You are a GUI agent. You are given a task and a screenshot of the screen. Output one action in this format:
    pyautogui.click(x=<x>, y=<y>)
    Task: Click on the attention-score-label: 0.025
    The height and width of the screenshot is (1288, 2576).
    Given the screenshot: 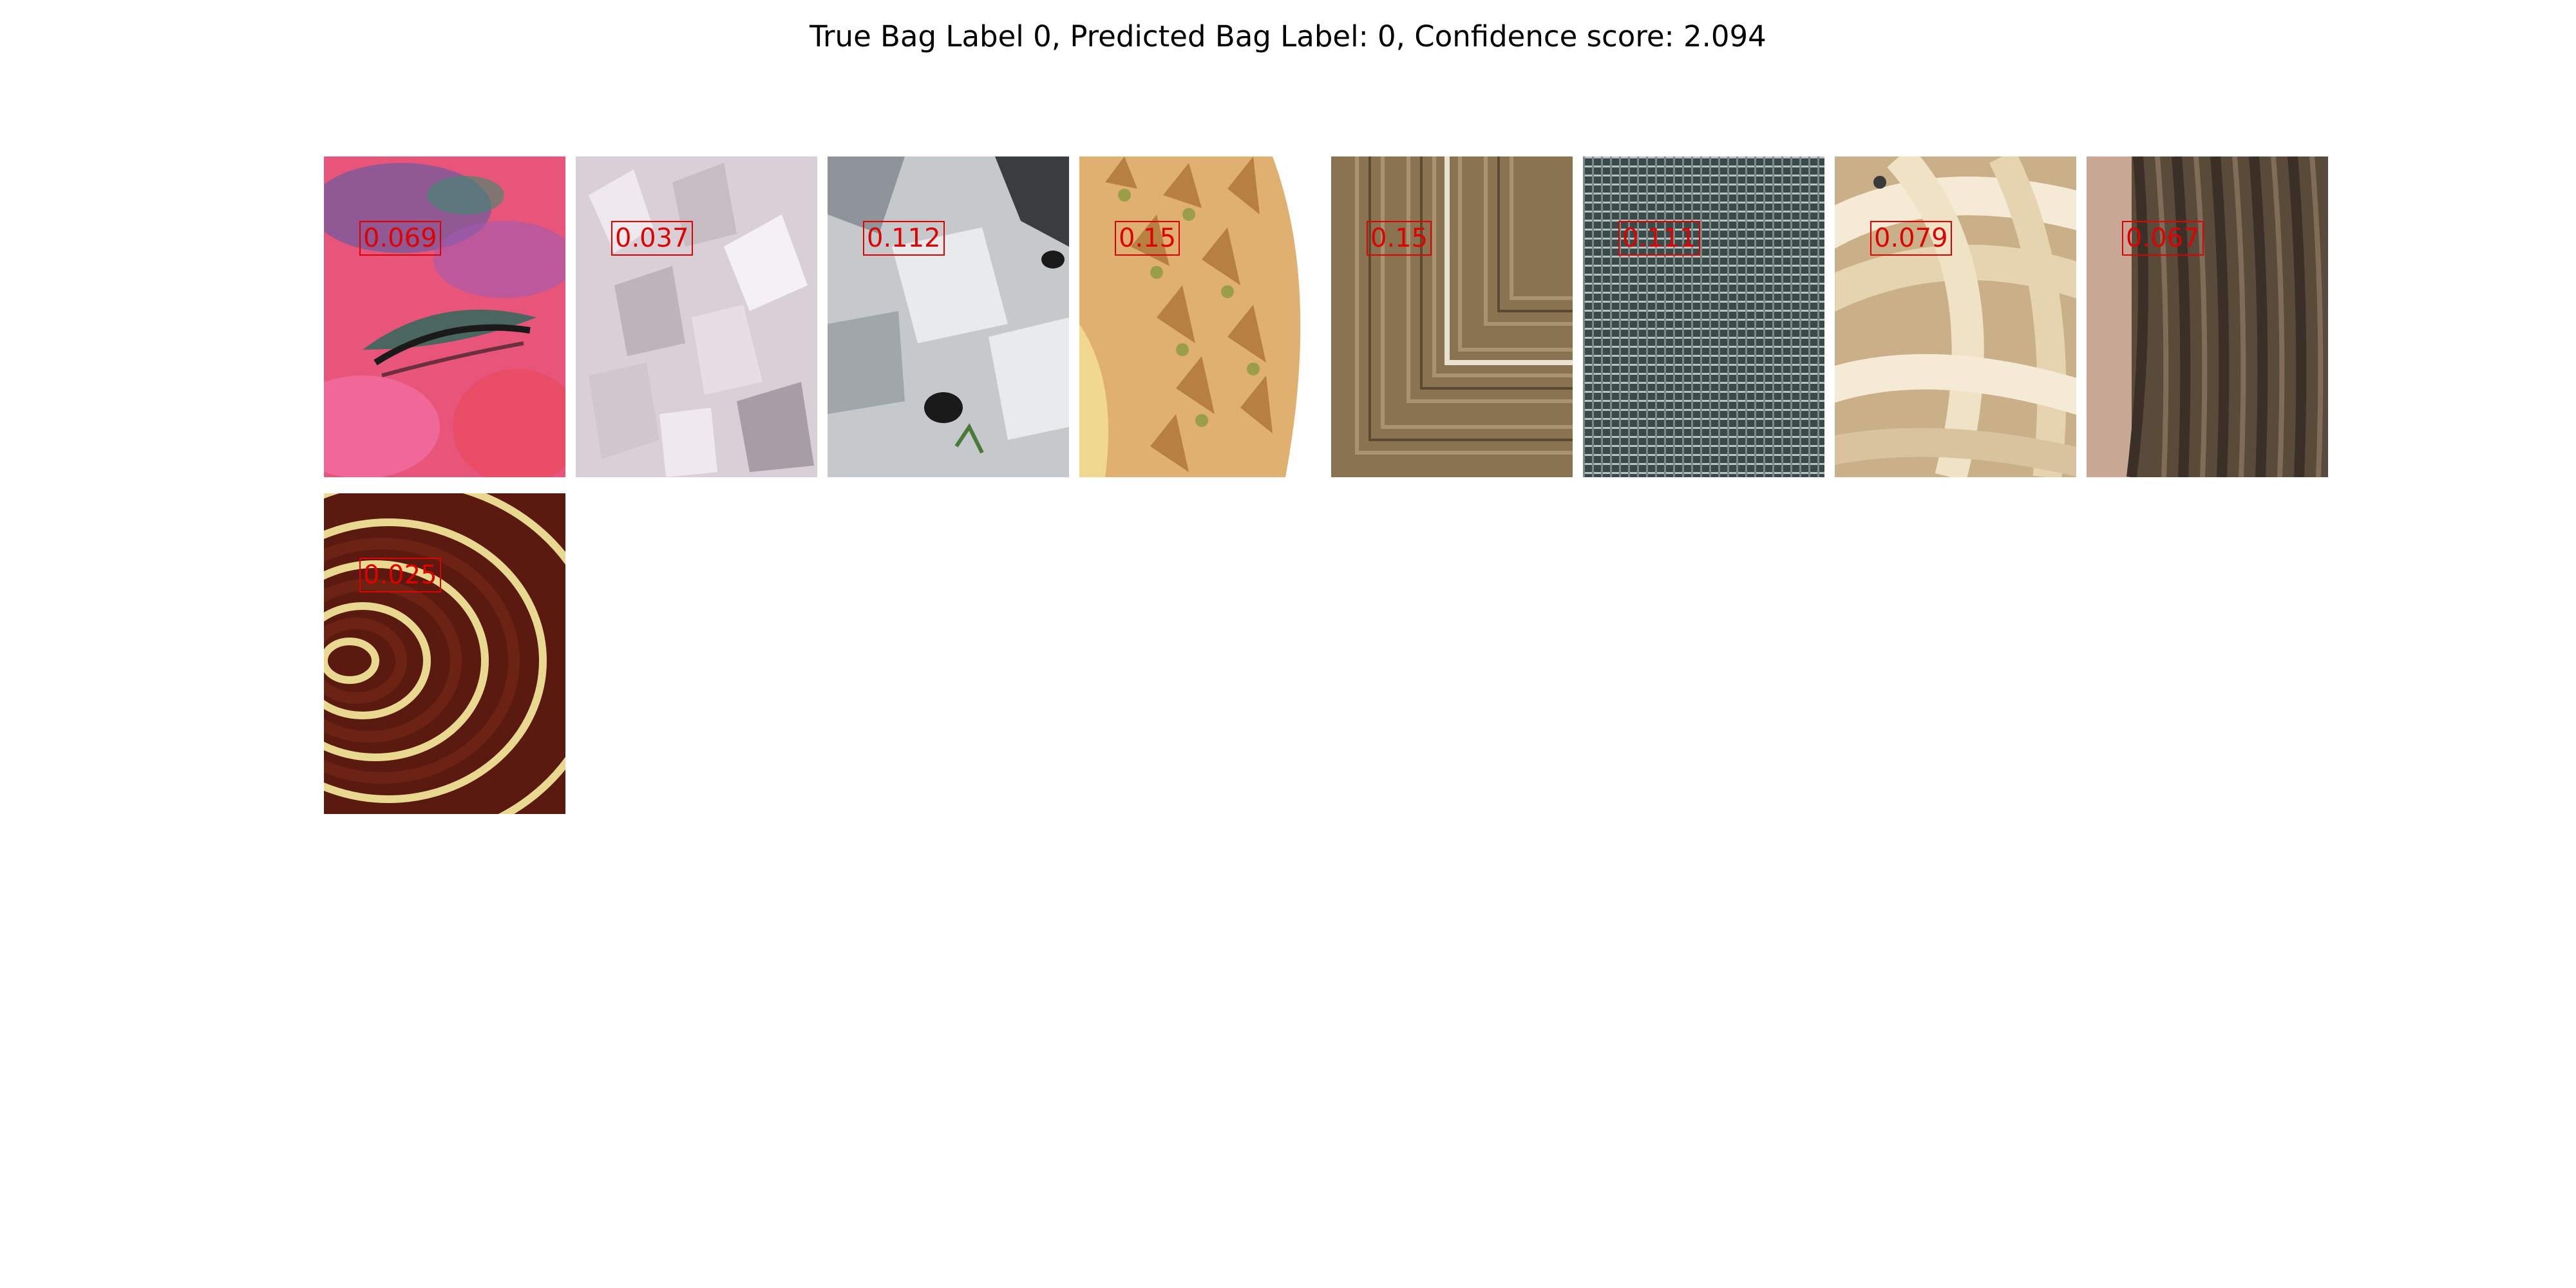 What is the action you would take?
    pyautogui.click(x=400, y=575)
    